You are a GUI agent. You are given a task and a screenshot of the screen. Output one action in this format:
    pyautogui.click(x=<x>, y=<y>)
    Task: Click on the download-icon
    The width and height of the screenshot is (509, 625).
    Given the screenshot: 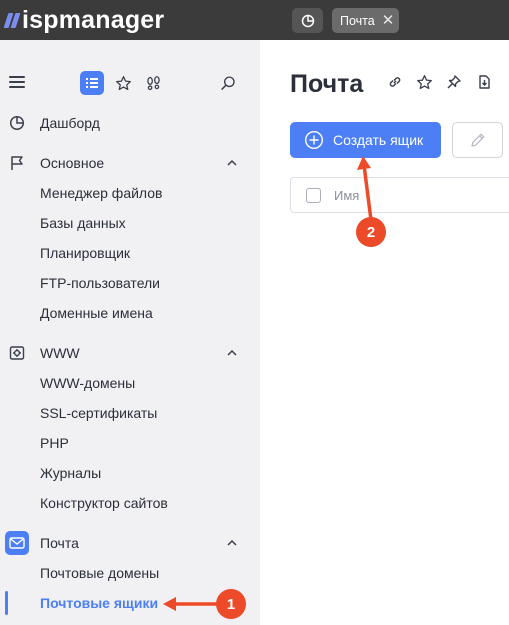 What is the action you would take?
    pyautogui.click(x=484, y=82)
    